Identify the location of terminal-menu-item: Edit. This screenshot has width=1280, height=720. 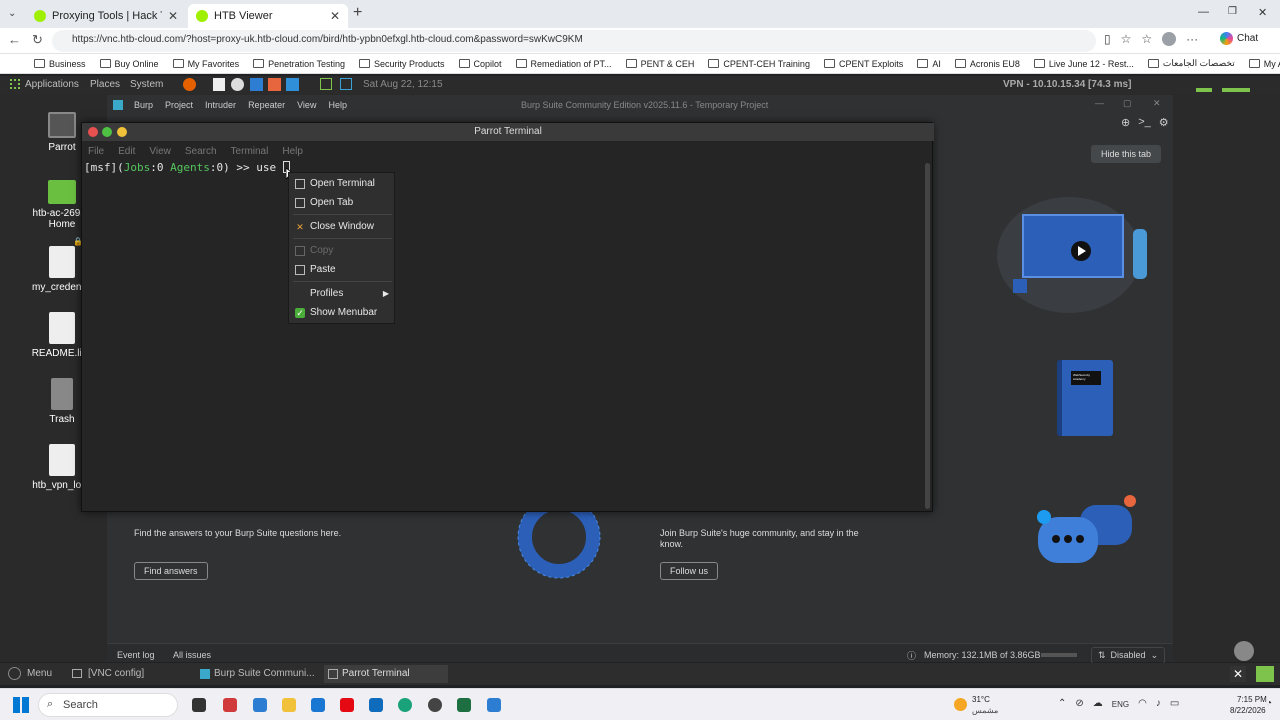
(126, 152).